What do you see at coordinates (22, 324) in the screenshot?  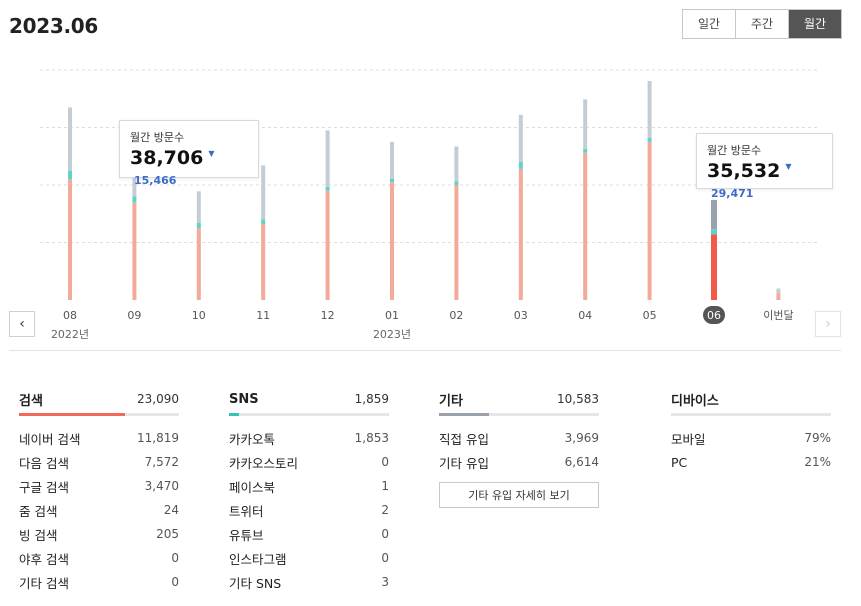 I see `prev-button: ‹` at bounding box center [22, 324].